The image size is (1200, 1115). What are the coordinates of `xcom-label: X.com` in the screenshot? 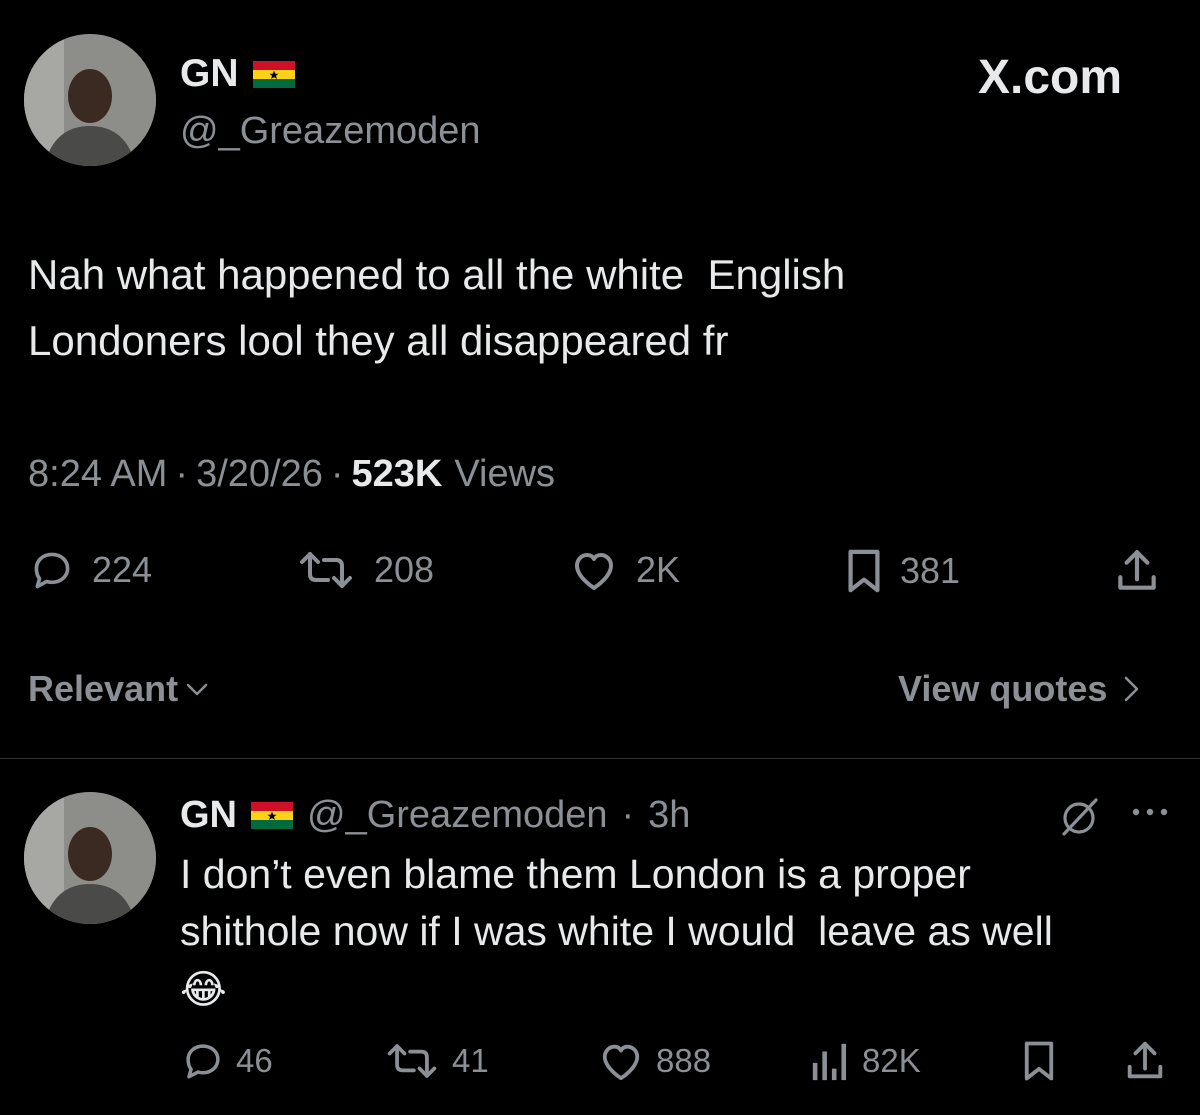 It's located at (1050, 77).